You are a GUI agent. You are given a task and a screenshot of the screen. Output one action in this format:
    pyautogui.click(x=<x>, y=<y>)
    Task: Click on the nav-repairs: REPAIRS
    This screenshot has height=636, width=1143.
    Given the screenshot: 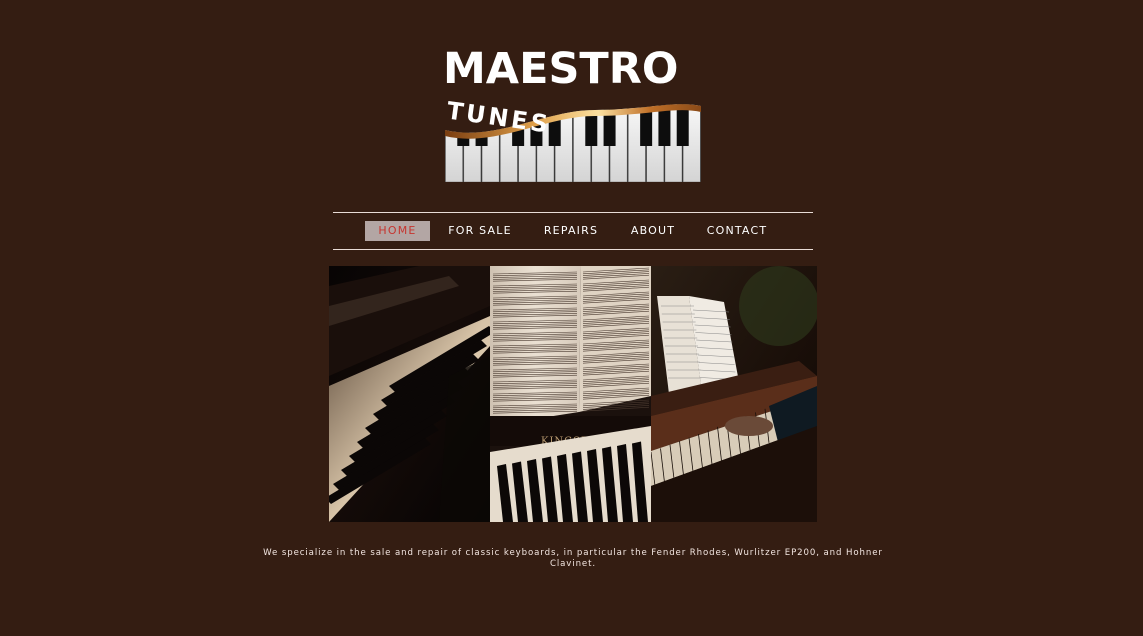 What is the action you would take?
    pyautogui.click(x=571, y=231)
    